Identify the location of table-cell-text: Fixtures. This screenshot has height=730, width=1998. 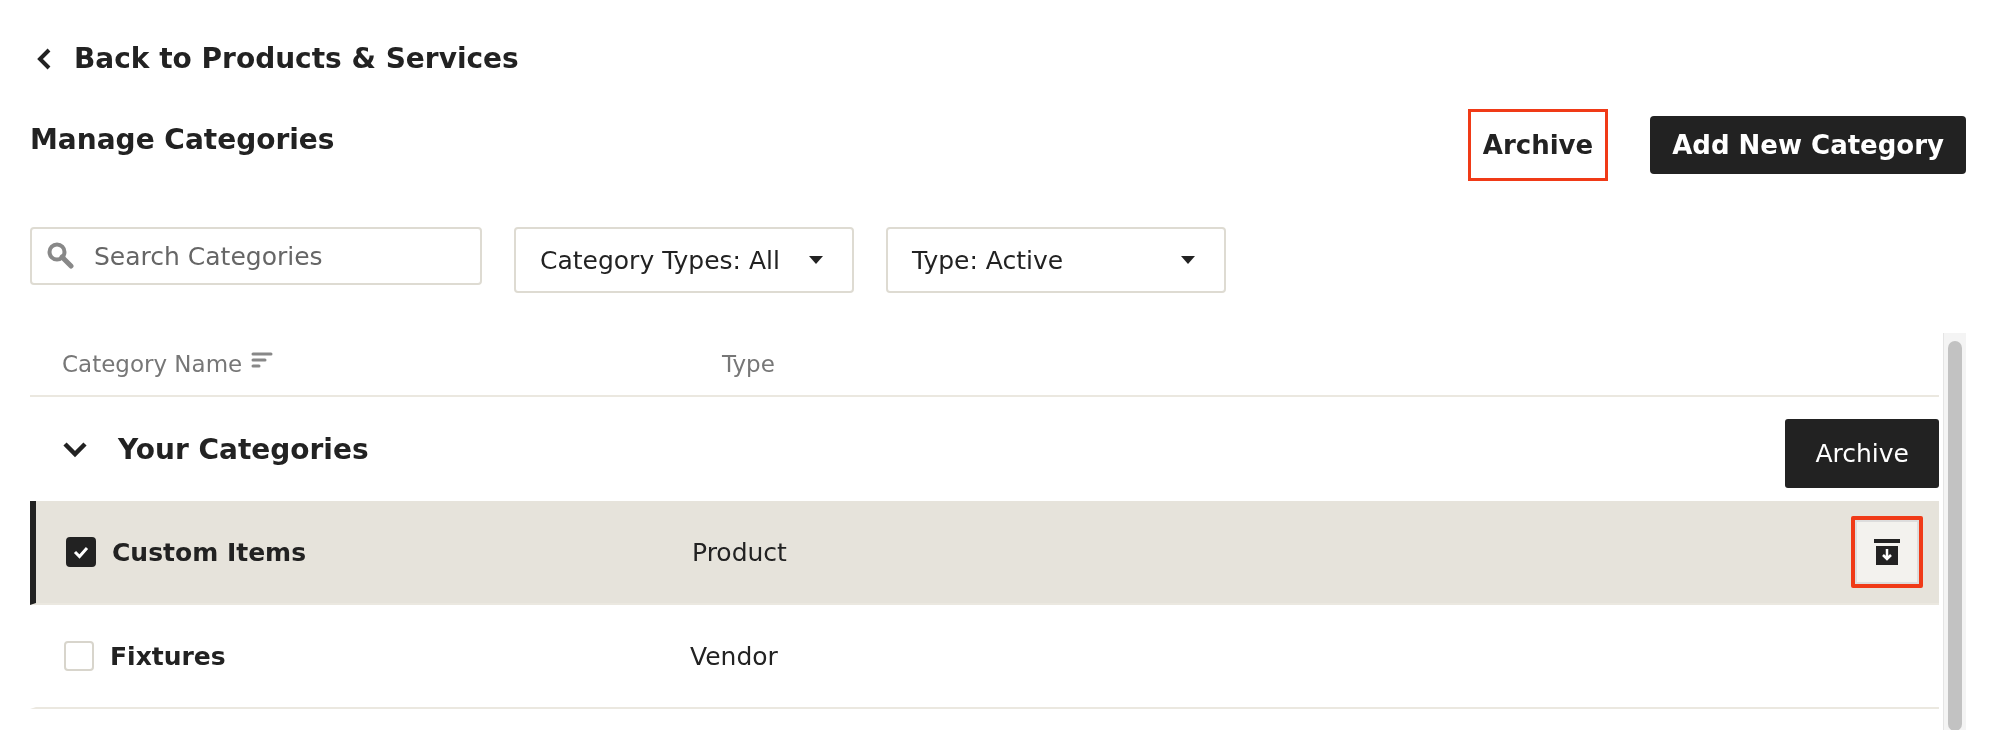
(168, 656).